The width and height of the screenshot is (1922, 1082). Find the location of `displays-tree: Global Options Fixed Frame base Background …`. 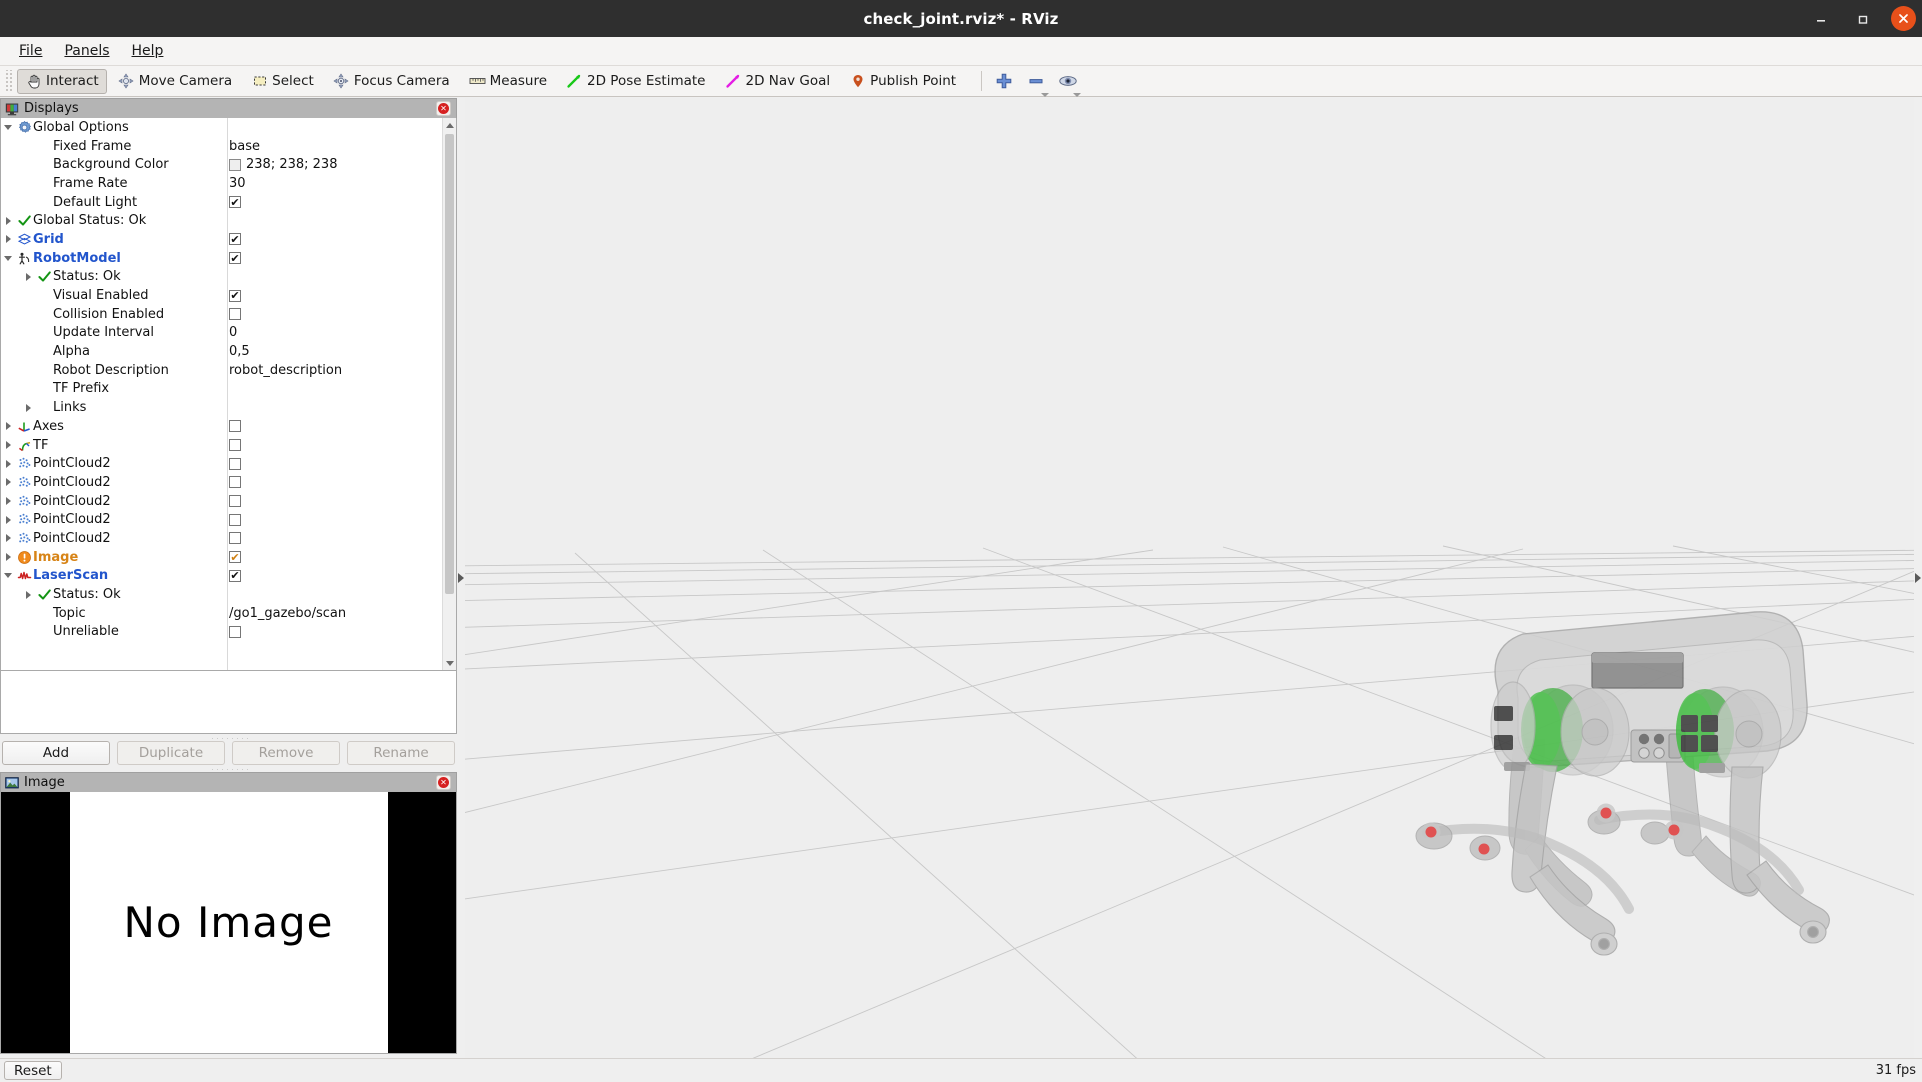

displays-tree: Global Options Fixed Frame base Background … is located at coordinates (228, 394).